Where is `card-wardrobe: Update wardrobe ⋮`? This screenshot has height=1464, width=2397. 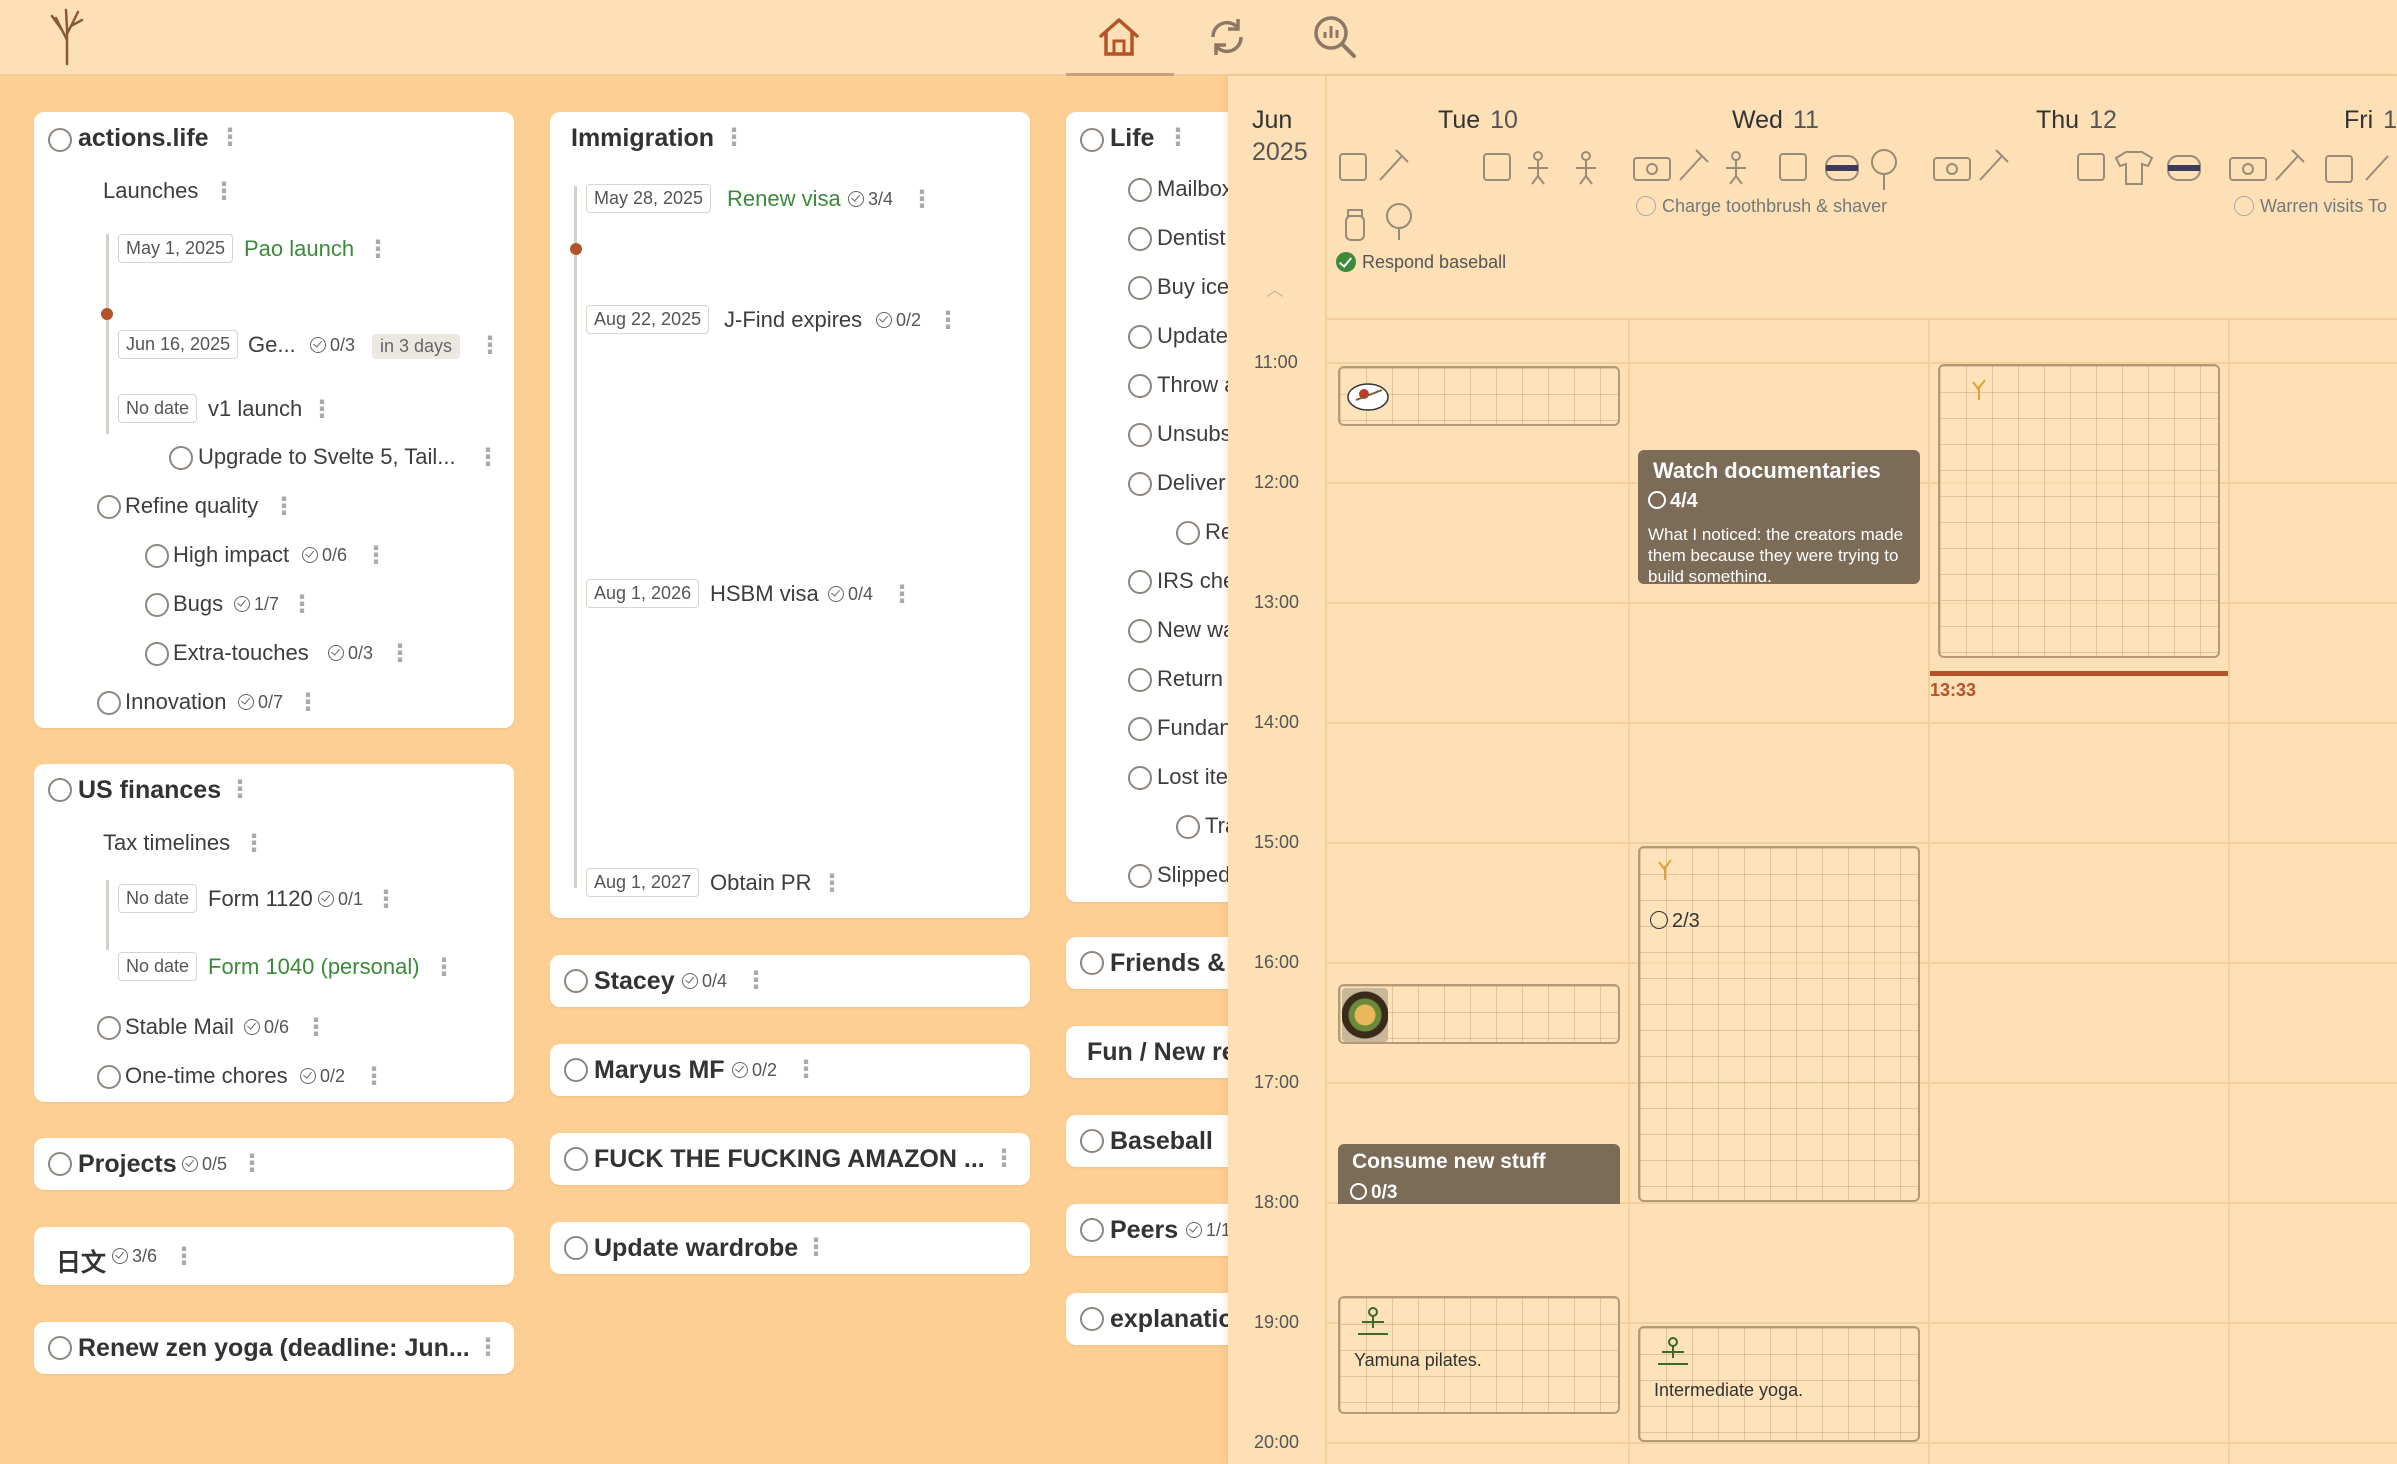 card-wardrobe: Update wardrobe ⋮ is located at coordinates (790, 1248).